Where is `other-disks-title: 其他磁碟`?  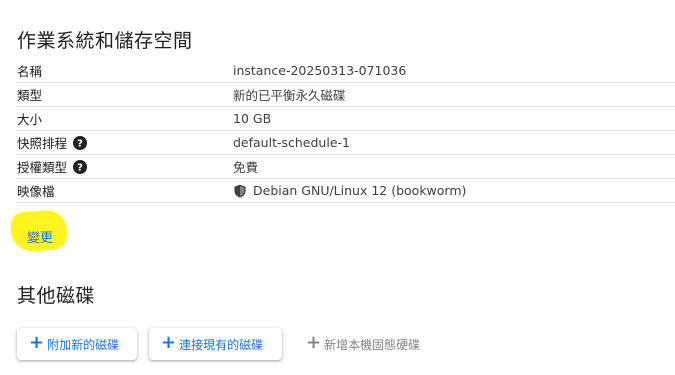 other-disks-title: 其他磁碟 is located at coordinates (56, 296).